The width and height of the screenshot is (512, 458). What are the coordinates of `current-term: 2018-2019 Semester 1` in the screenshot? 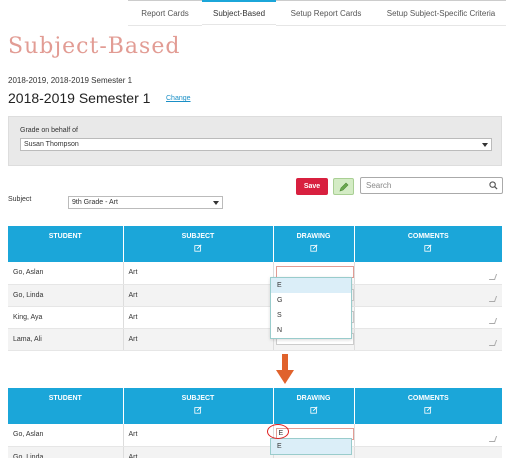 It's located at (79, 98).